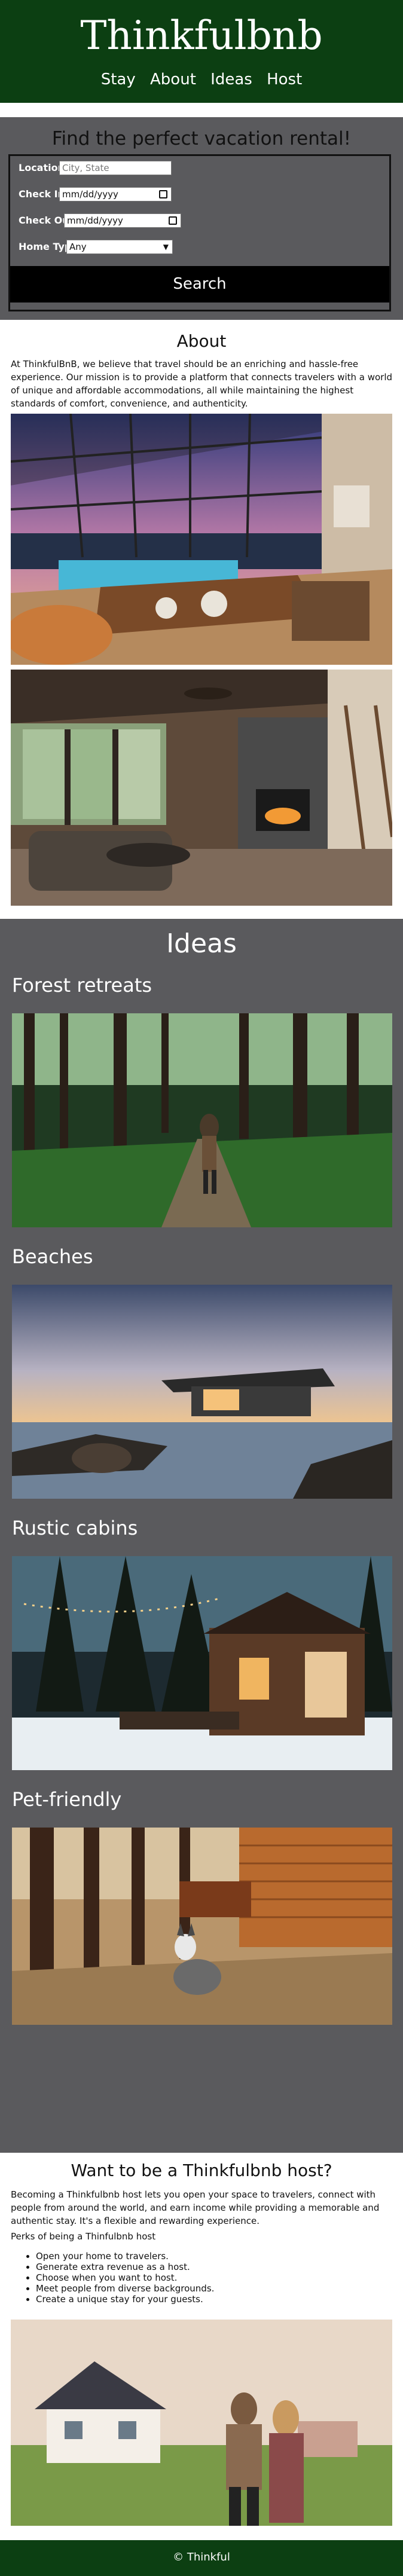  I want to click on host-couple-image, so click(202, 2423).